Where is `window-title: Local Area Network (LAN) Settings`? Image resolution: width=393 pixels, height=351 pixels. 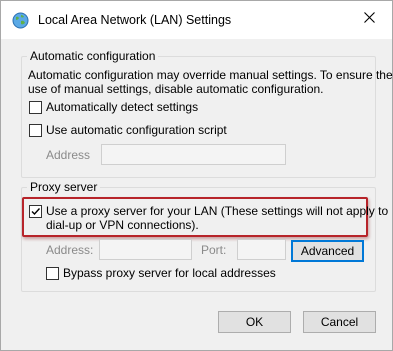
window-title: Local Area Network (LAN) Settings is located at coordinates (135, 20).